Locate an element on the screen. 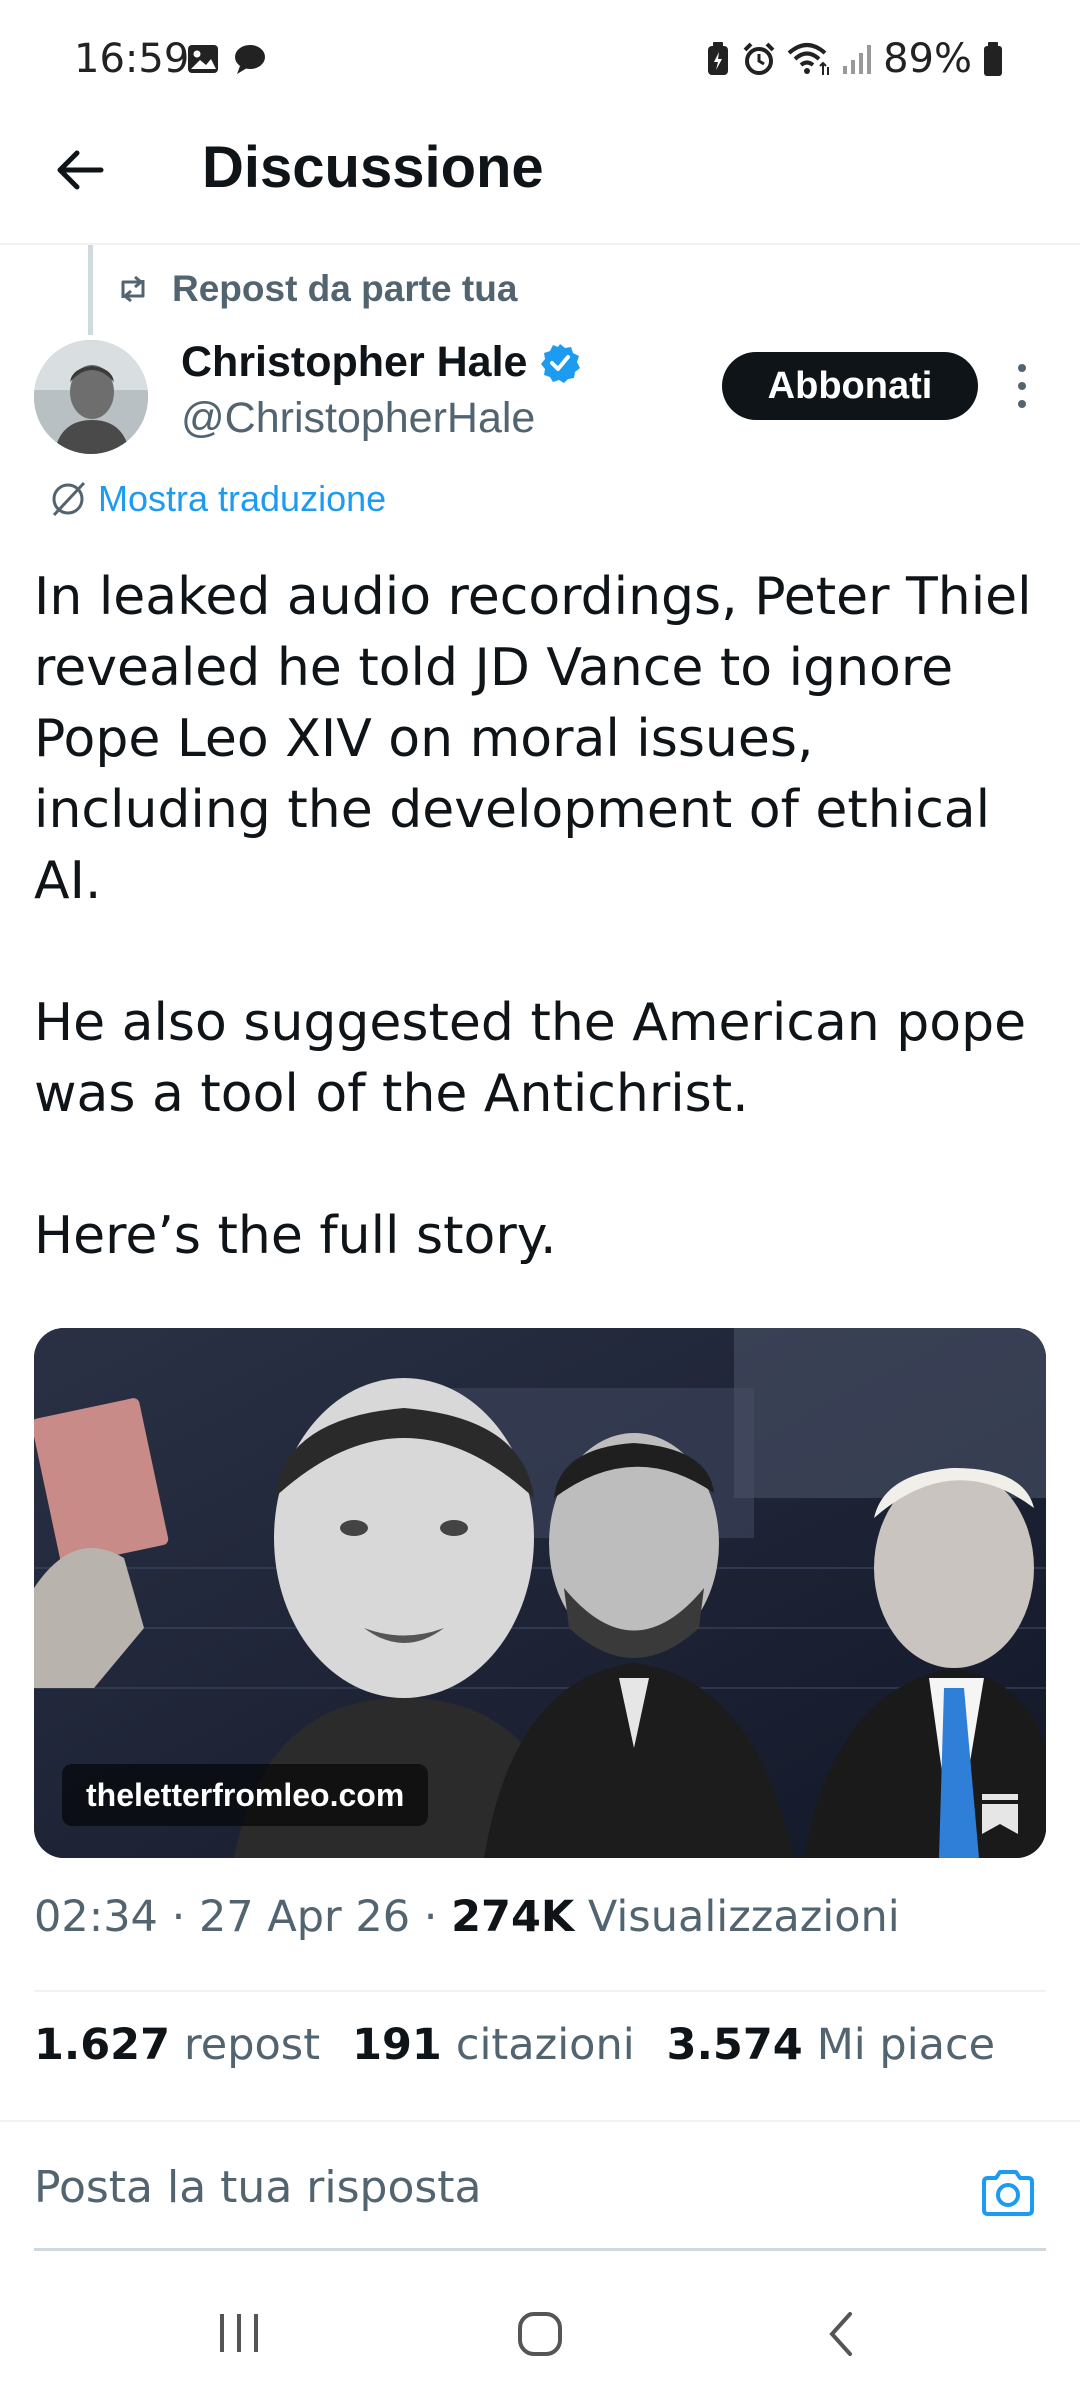 The height and width of the screenshot is (2400, 1080). reposts-stat: 1.627 repost is located at coordinates (177, 2045).